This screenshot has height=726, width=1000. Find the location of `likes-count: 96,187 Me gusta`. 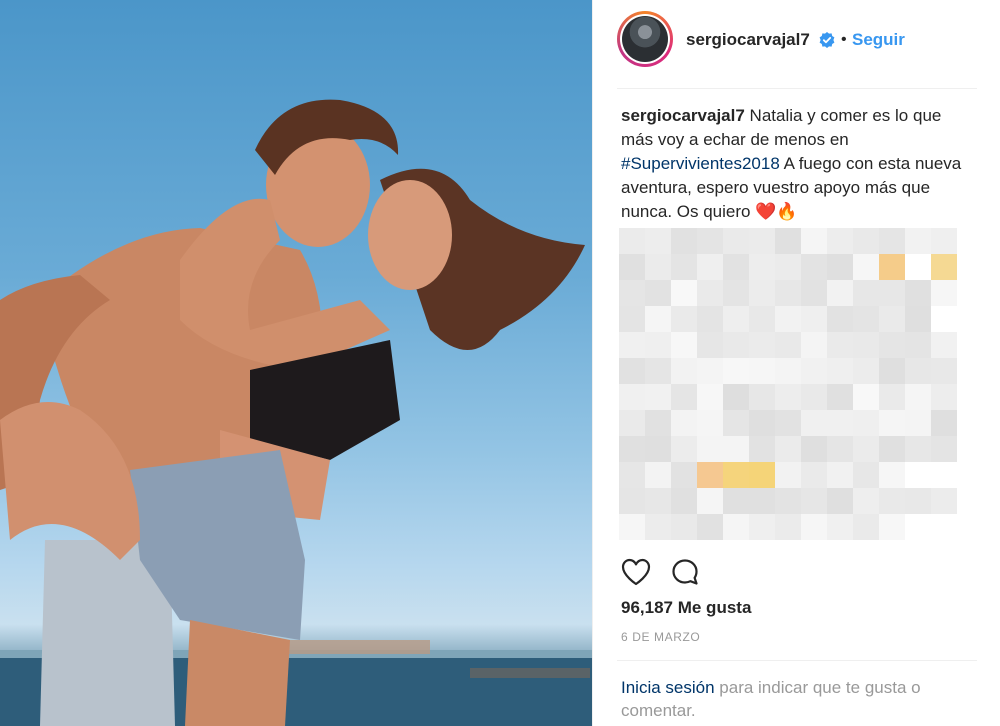

likes-count: 96,187 Me gusta is located at coordinates (686, 608).